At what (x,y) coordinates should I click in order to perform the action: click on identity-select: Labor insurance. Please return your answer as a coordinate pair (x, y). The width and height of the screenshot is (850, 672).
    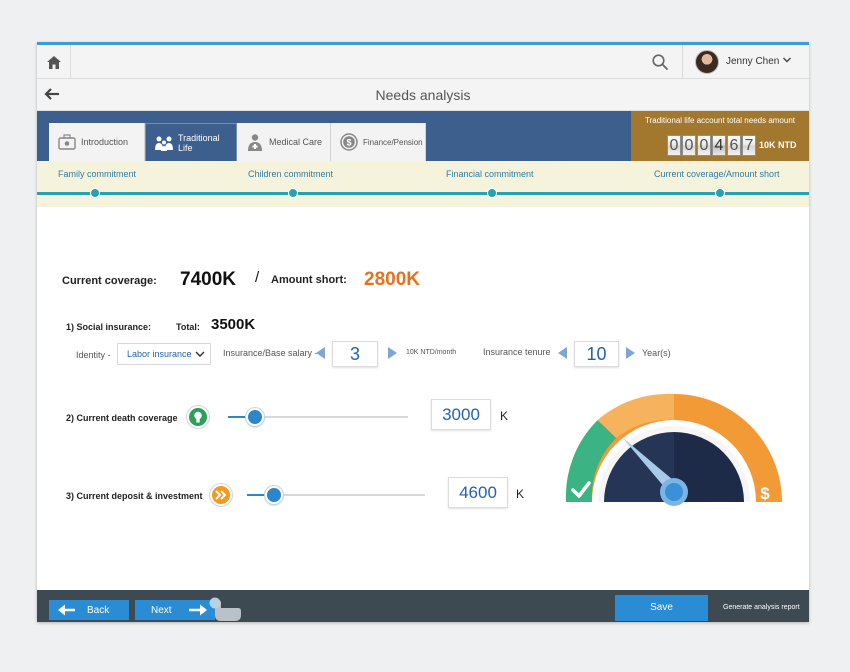
    Looking at the image, I should click on (164, 354).